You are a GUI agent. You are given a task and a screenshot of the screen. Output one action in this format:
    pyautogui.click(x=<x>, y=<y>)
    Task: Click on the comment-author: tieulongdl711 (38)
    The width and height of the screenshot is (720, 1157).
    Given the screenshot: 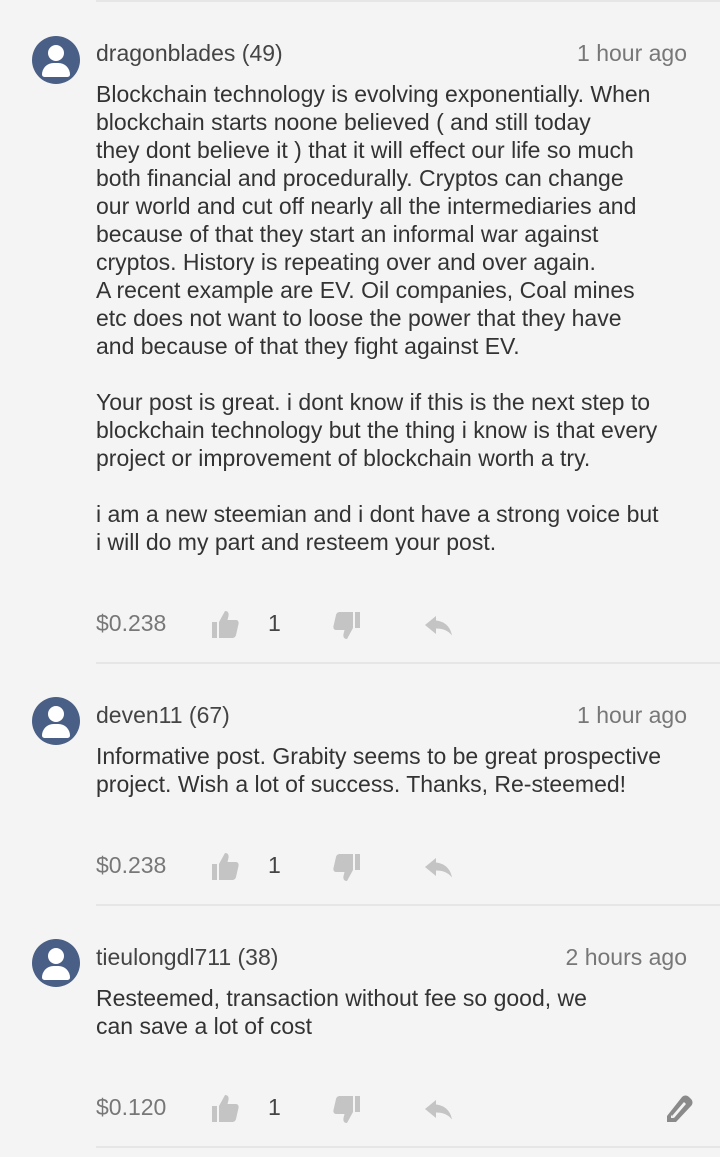 What is the action you would take?
    pyautogui.click(x=187, y=957)
    